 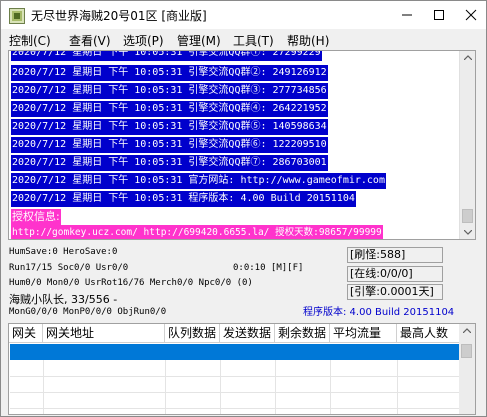 What do you see at coordinates (63, 299) in the screenshot?
I see `status-monster: 海贼小队长, 33/556 -` at bounding box center [63, 299].